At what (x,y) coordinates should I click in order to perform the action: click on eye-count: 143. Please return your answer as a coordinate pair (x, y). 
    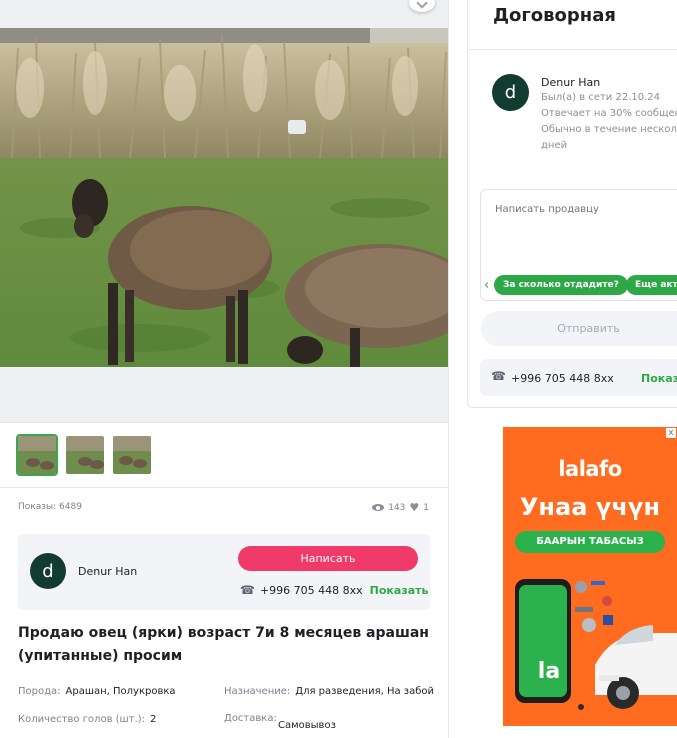
    Looking at the image, I should click on (397, 507).